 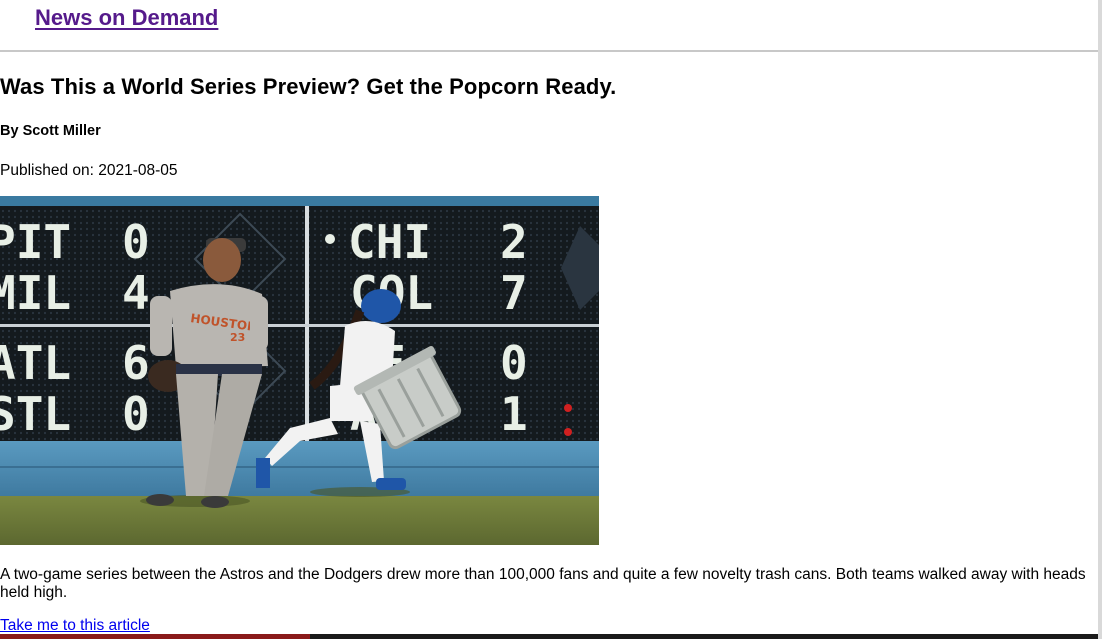 What do you see at coordinates (299, 201) in the screenshot?
I see `scoreboard-top-edge` at bounding box center [299, 201].